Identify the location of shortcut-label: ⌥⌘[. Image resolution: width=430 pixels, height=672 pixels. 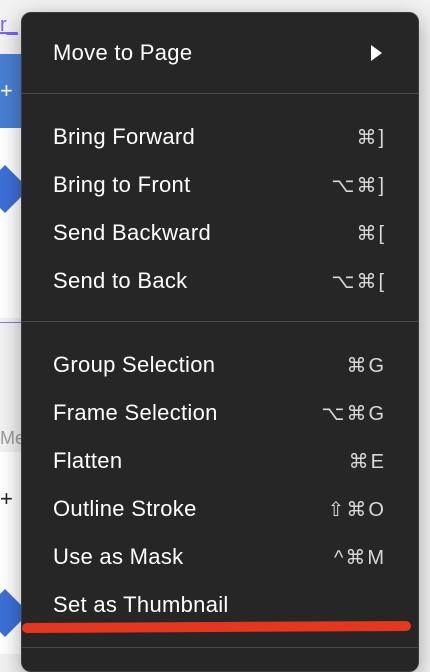
(358, 281).